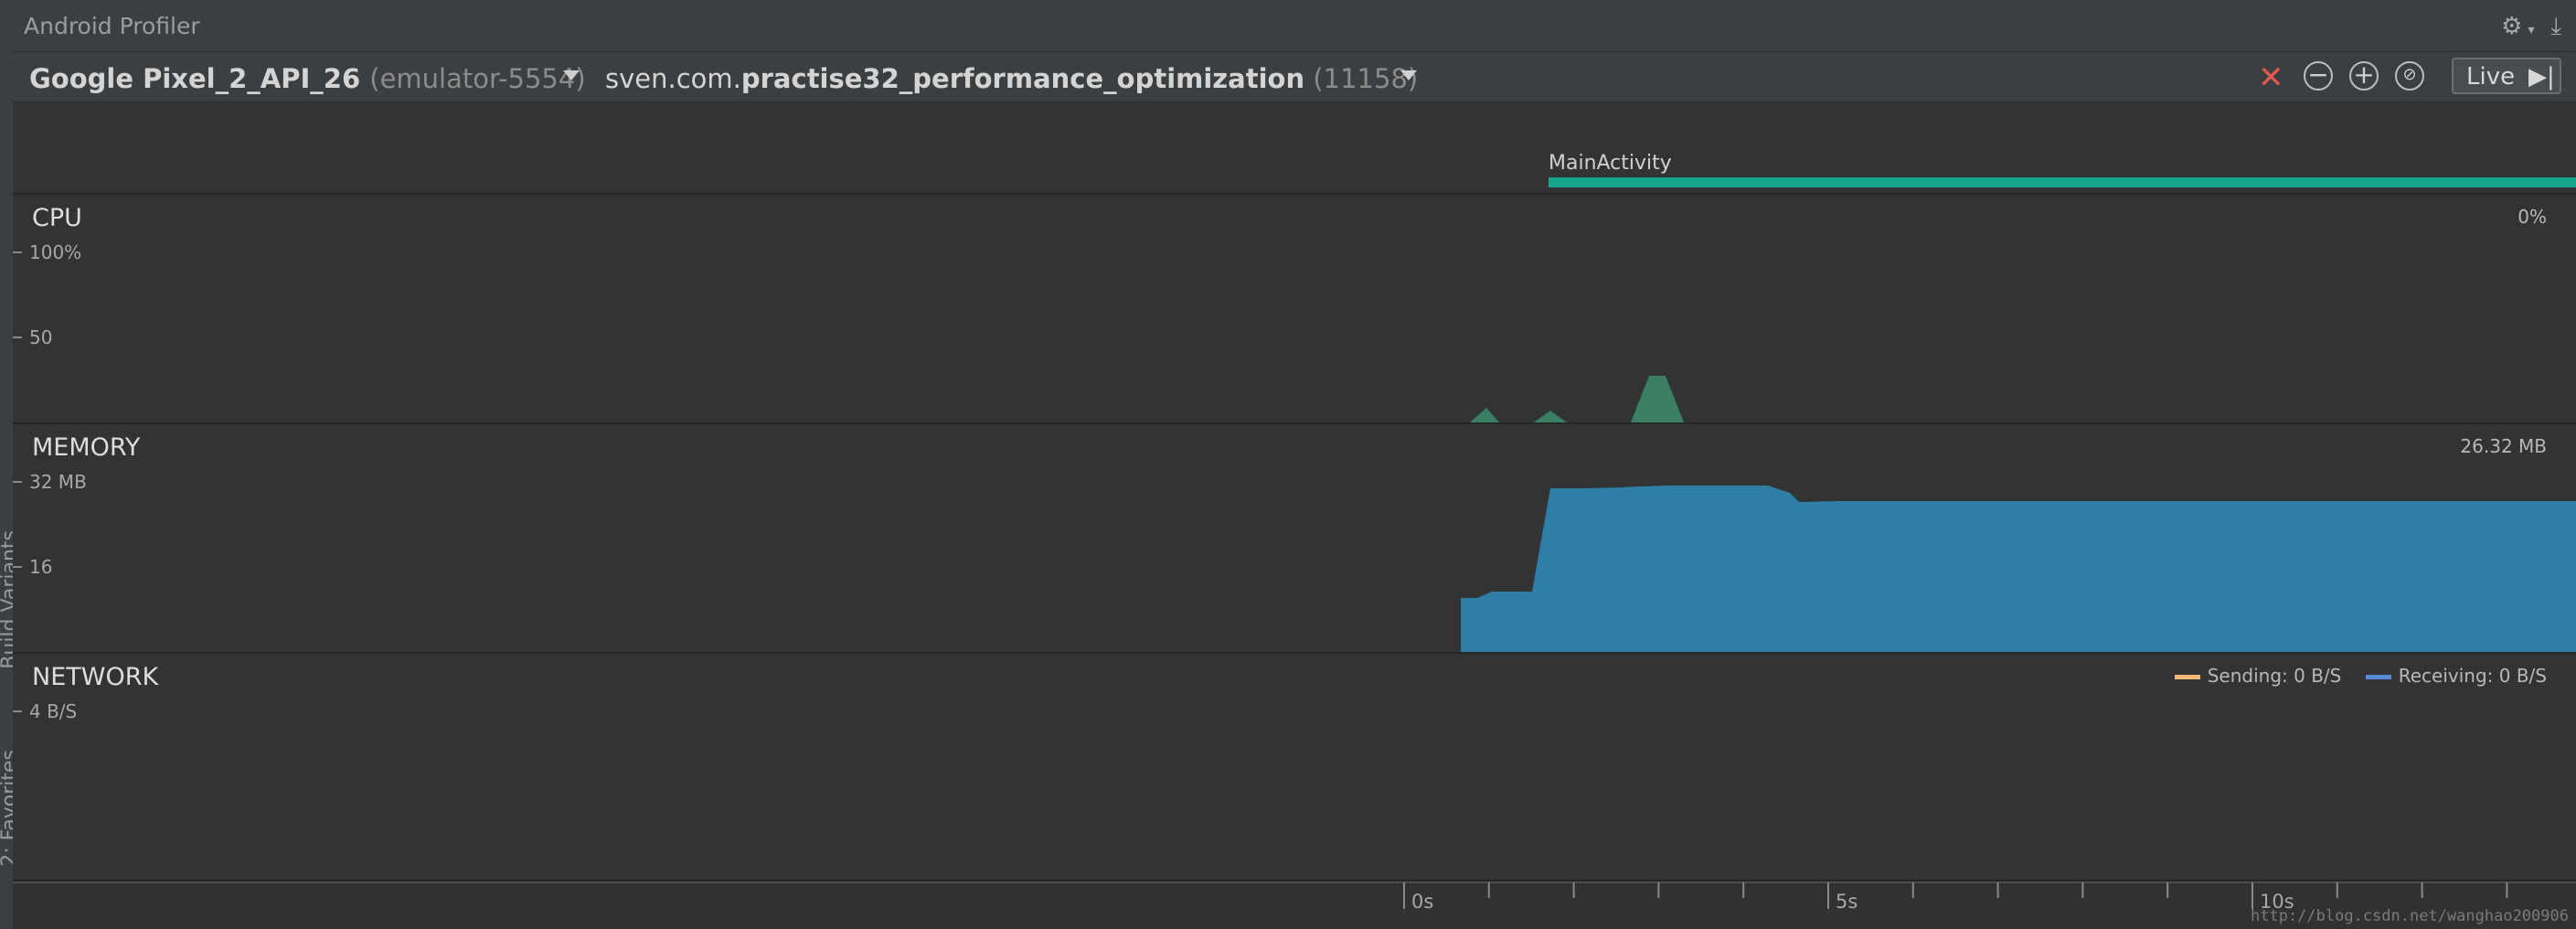  Describe the element at coordinates (2271, 78) in the screenshot. I see `stop-session-icon: ✕` at that location.